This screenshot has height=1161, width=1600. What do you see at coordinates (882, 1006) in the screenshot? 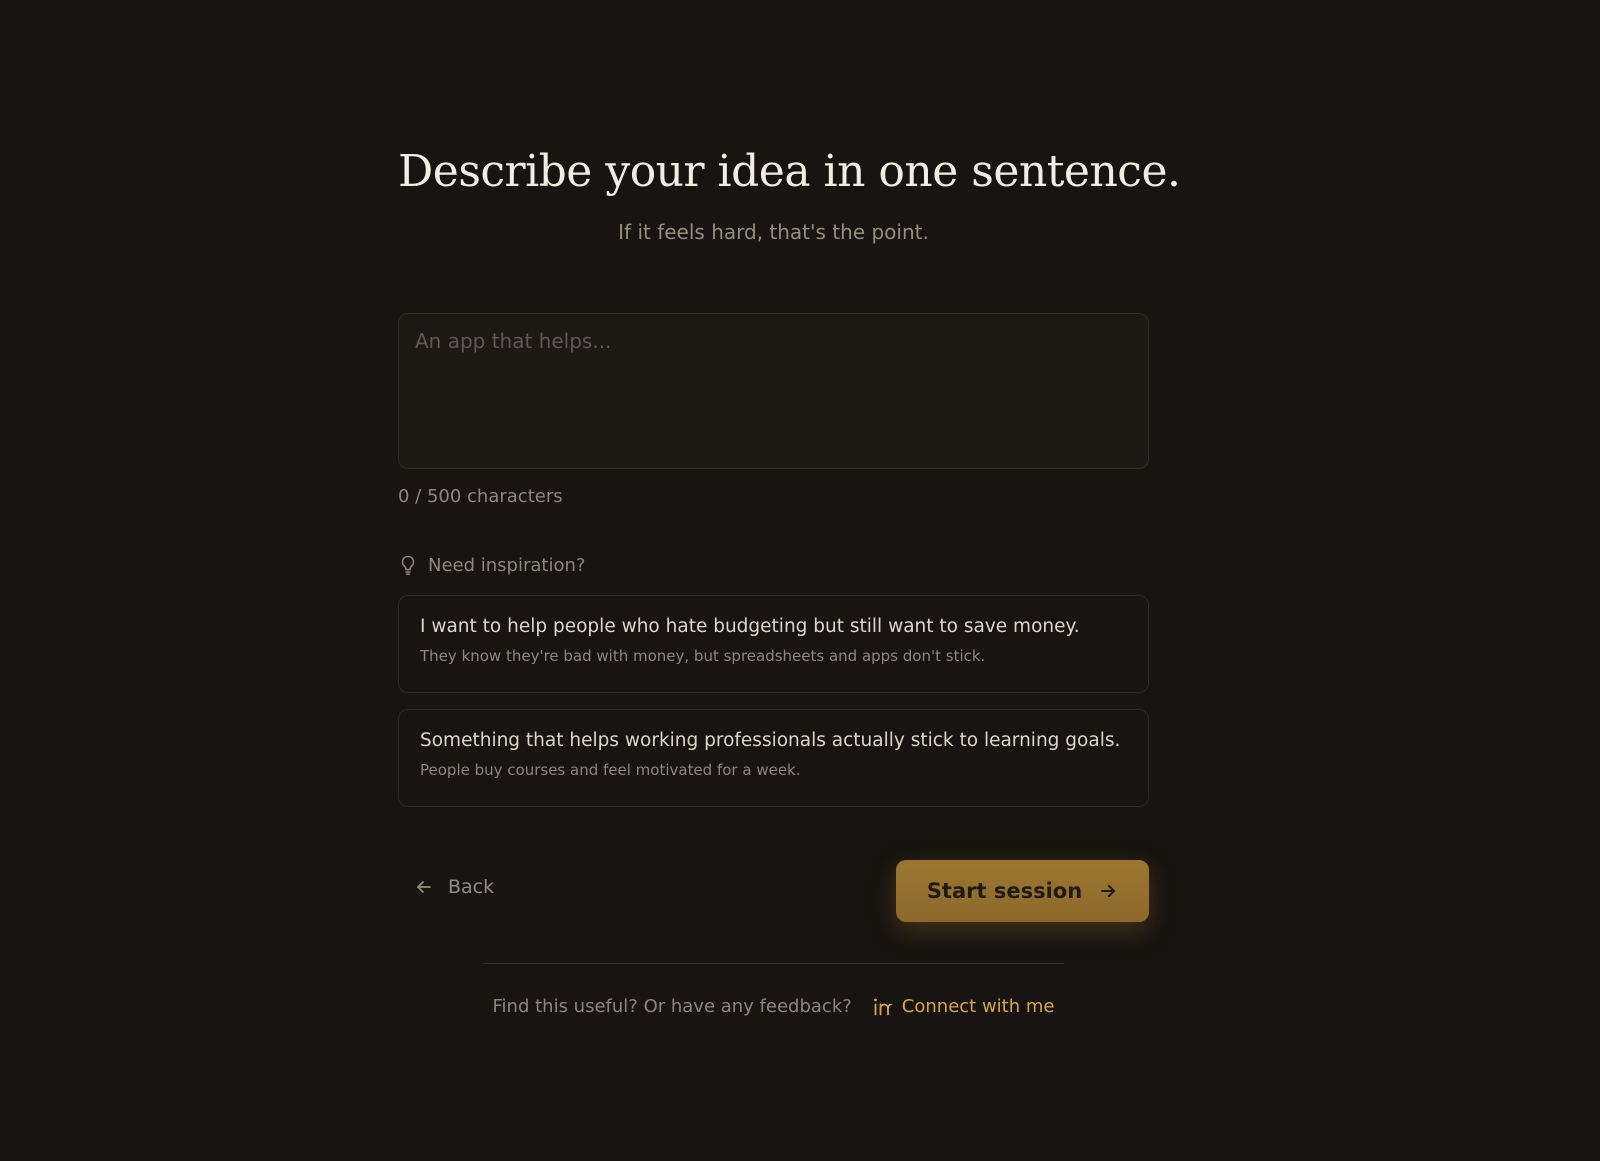
I see `linkedin-icon` at bounding box center [882, 1006].